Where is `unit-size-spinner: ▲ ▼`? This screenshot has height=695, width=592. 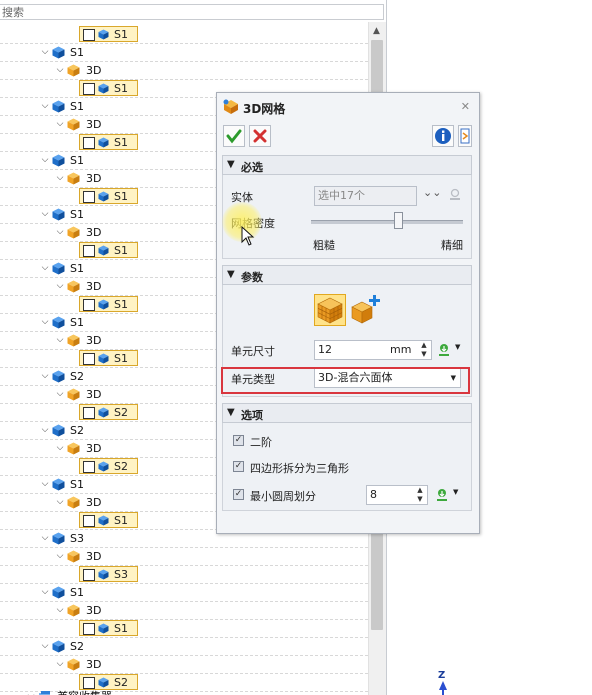 unit-size-spinner: ▲ ▼ is located at coordinates (424, 350).